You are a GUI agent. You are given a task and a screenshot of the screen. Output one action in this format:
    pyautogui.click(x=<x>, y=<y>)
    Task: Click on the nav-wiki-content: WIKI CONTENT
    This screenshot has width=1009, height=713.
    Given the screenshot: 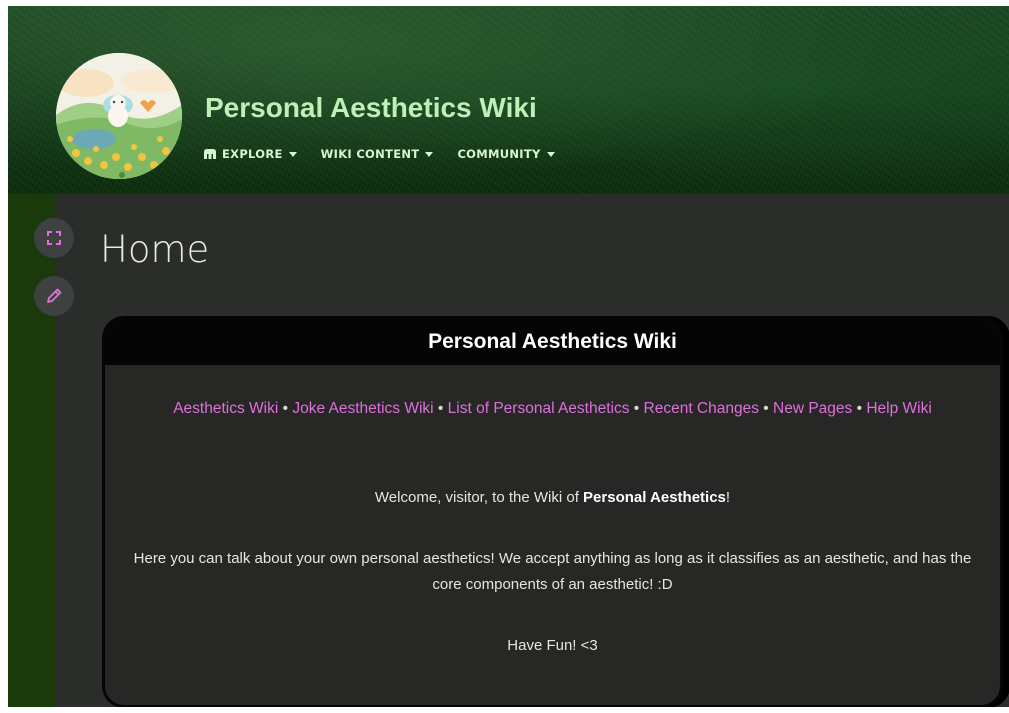 What is the action you would take?
    pyautogui.click(x=377, y=154)
    